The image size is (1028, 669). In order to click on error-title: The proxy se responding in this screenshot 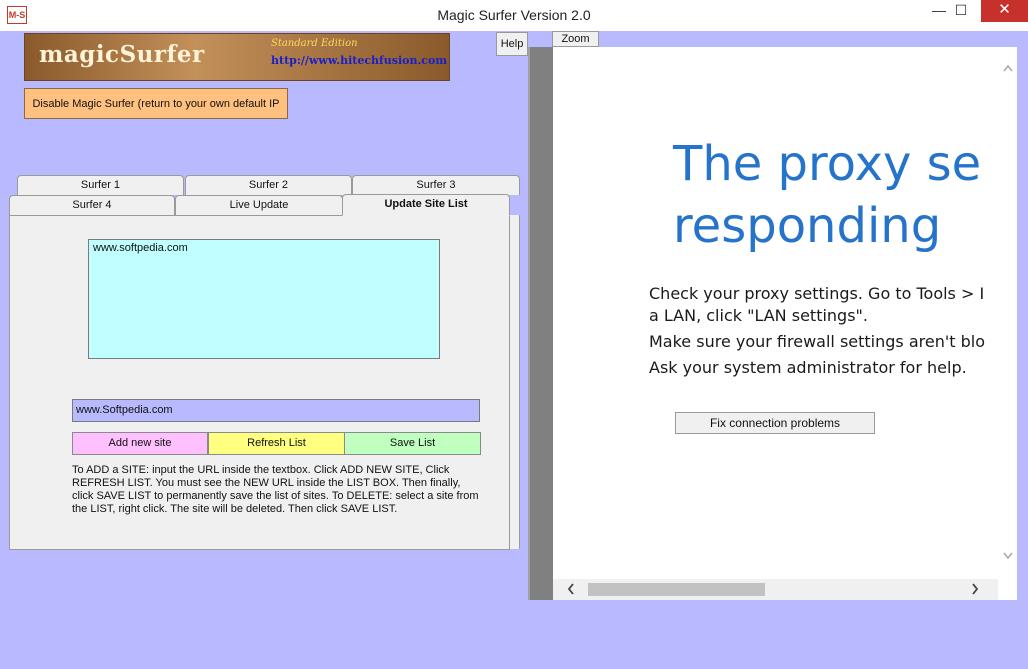, I will do `click(827, 195)`.